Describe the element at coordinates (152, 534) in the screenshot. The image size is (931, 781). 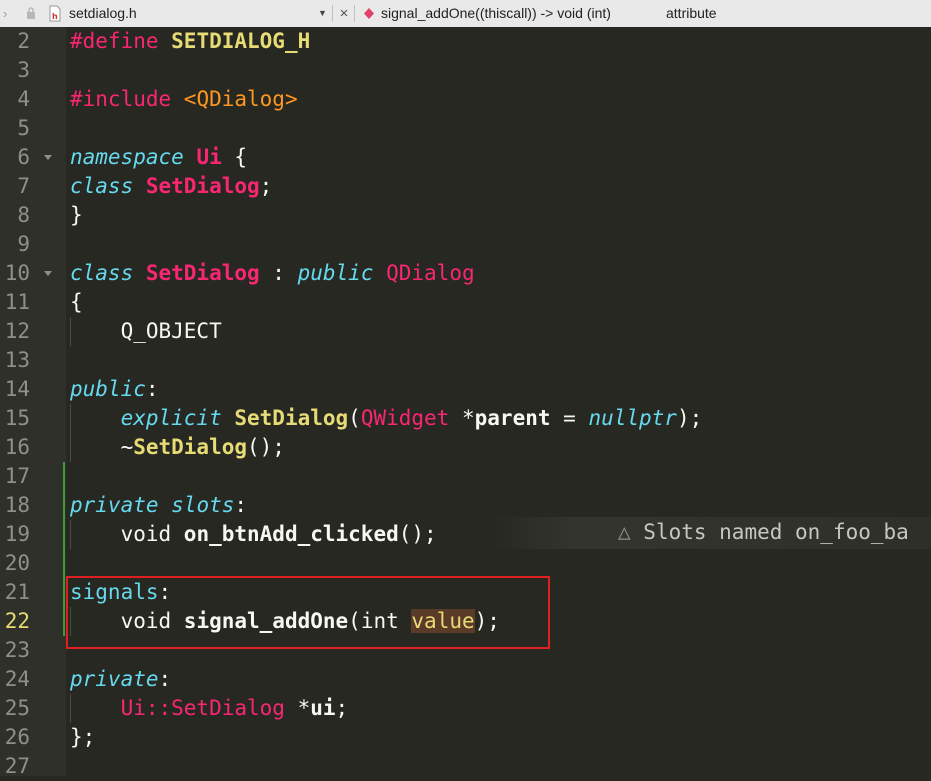
I see `code-token: void` at that location.